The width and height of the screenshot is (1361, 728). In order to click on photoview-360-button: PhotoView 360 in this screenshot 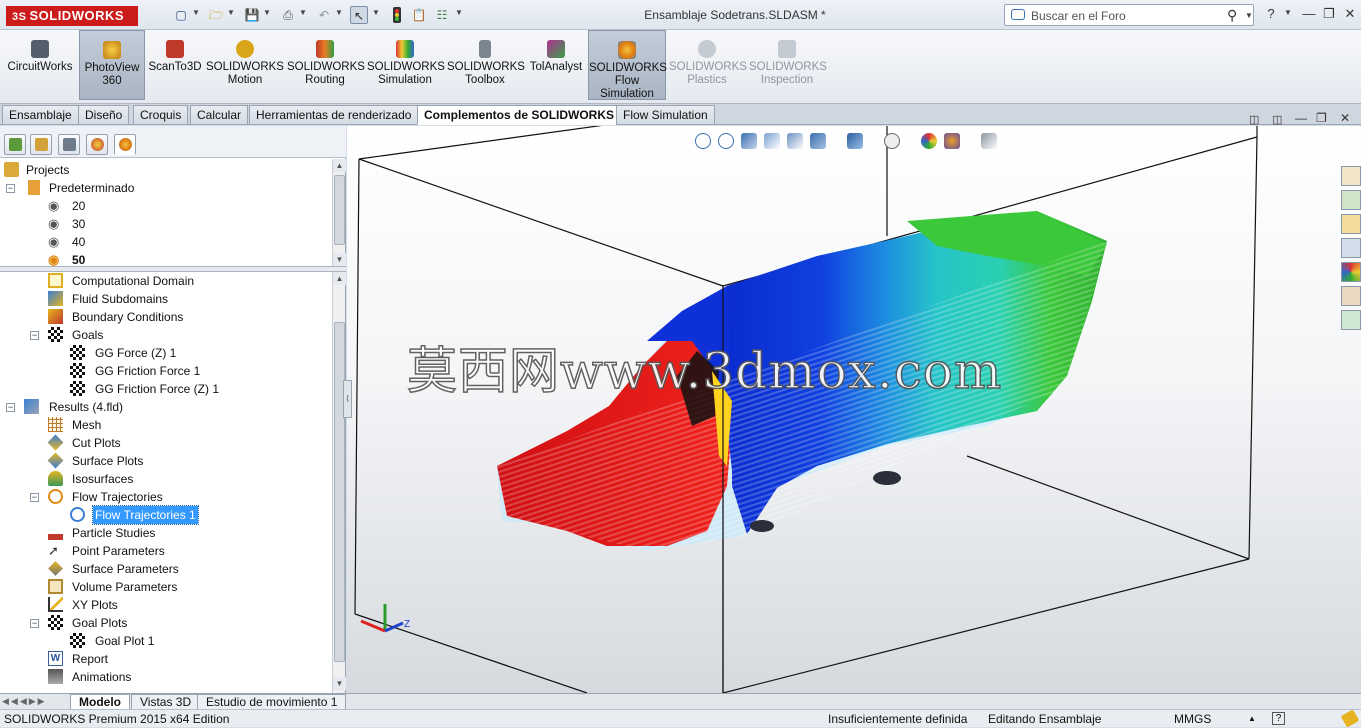, I will do `click(112, 65)`.